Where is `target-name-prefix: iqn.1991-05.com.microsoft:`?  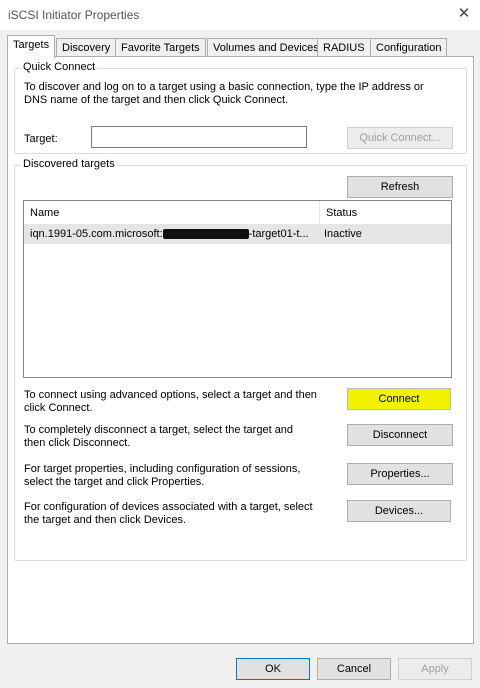 target-name-prefix: iqn.1991-05.com.microsoft: is located at coordinates (96, 234).